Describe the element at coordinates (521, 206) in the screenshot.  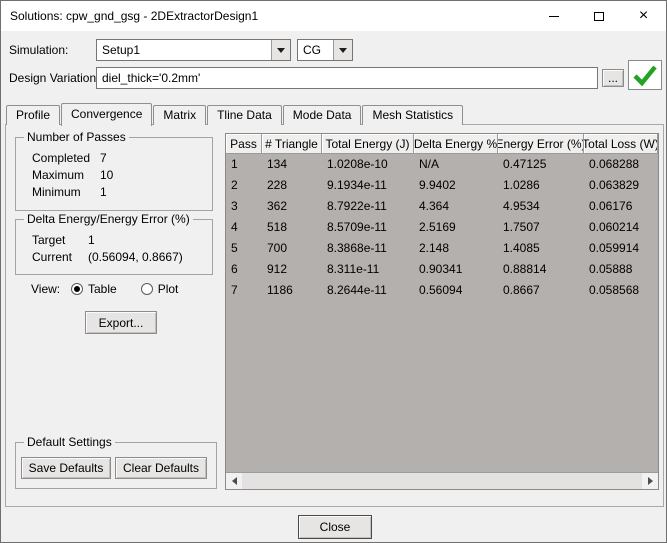
I see `table-cell: 4.9534` at that location.